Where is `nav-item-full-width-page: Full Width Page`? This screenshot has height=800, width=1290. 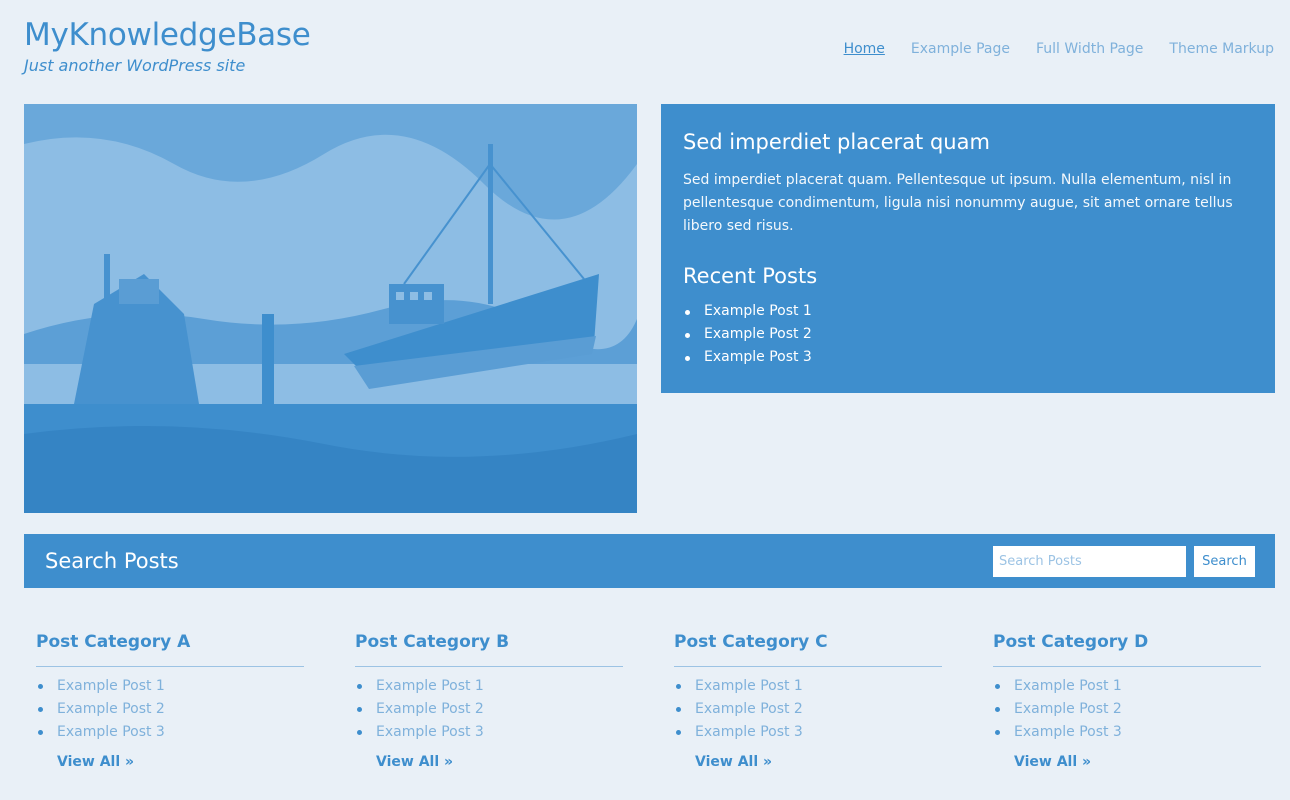 nav-item-full-width-page: Full Width Page is located at coordinates (1089, 49).